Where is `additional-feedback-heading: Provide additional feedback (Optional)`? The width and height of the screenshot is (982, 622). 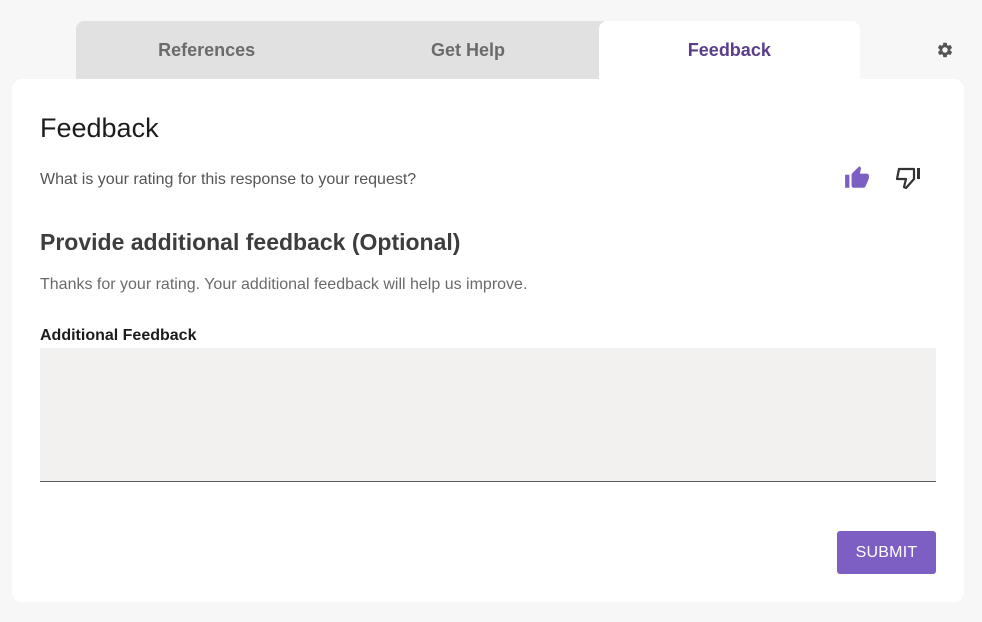
additional-feedback-heading: Provide additional feedback (Optional) is located at coordinates (250, 242).